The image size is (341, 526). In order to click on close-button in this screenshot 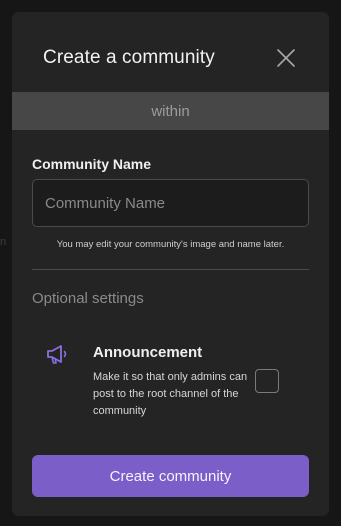, I will do `click(286, 58)`.